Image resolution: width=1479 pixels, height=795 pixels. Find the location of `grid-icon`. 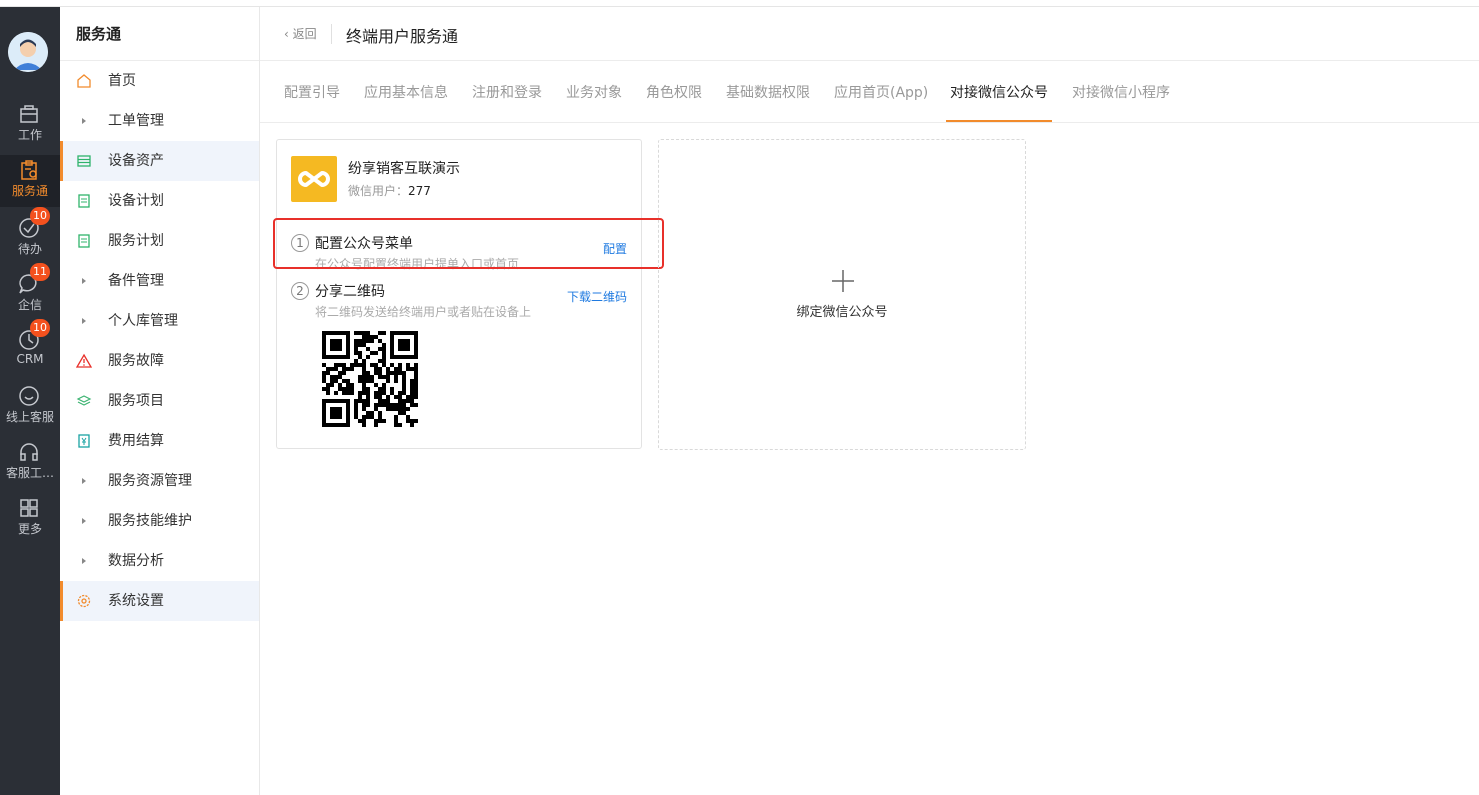

grid-icon is located at coordinates (29, 508).